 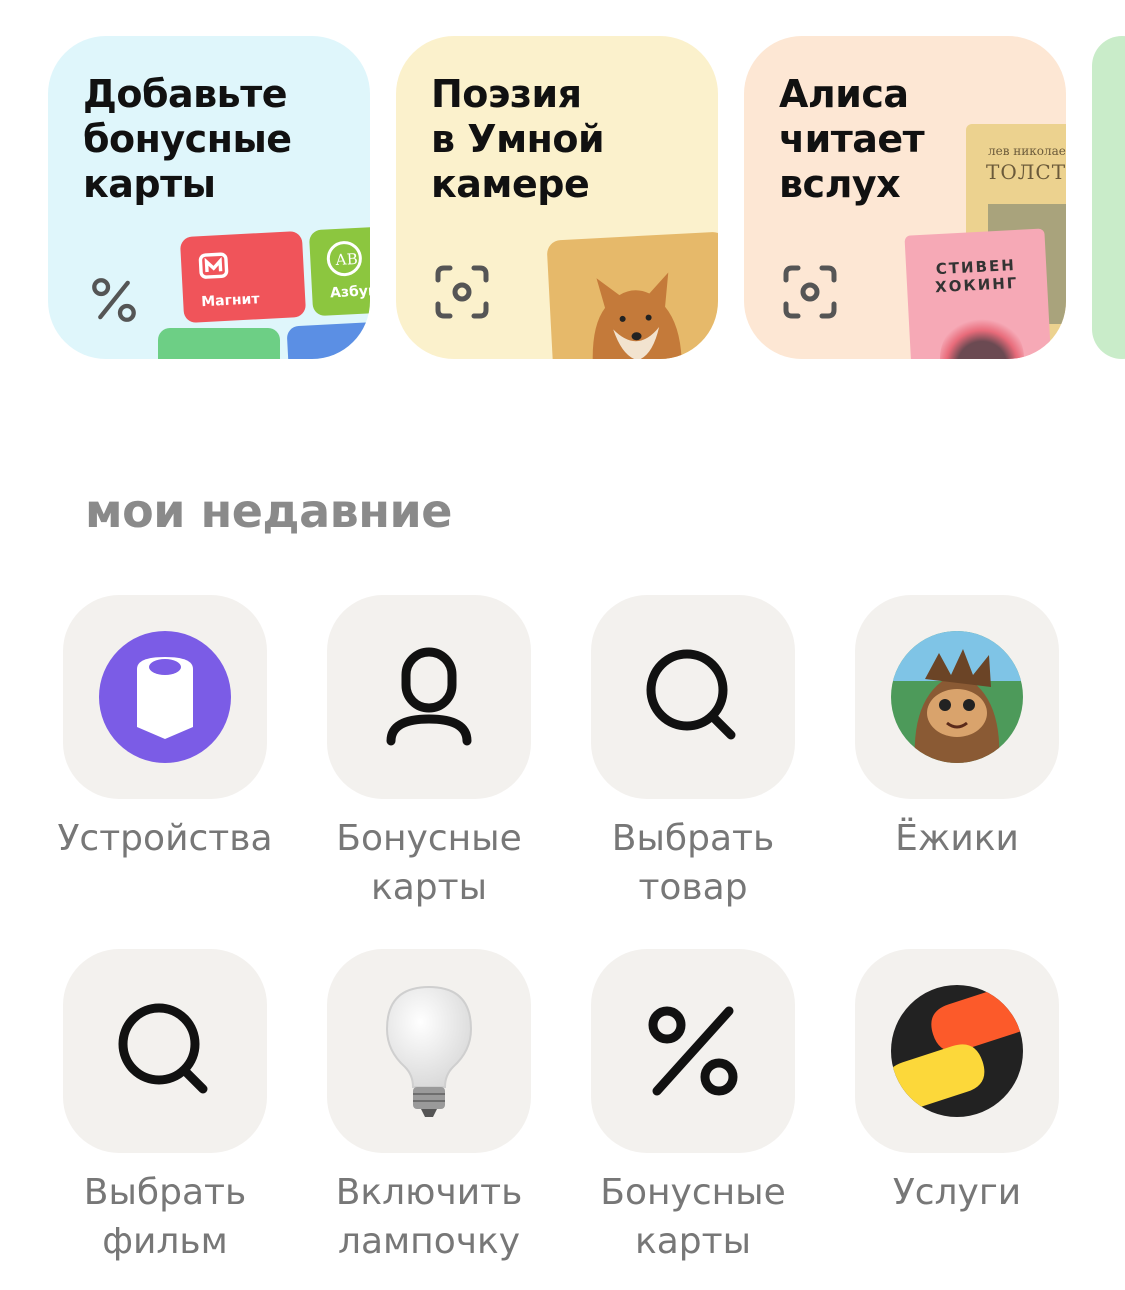 I want to click on azbuka-card: АВ Азбука, so click(x=339, y=271).